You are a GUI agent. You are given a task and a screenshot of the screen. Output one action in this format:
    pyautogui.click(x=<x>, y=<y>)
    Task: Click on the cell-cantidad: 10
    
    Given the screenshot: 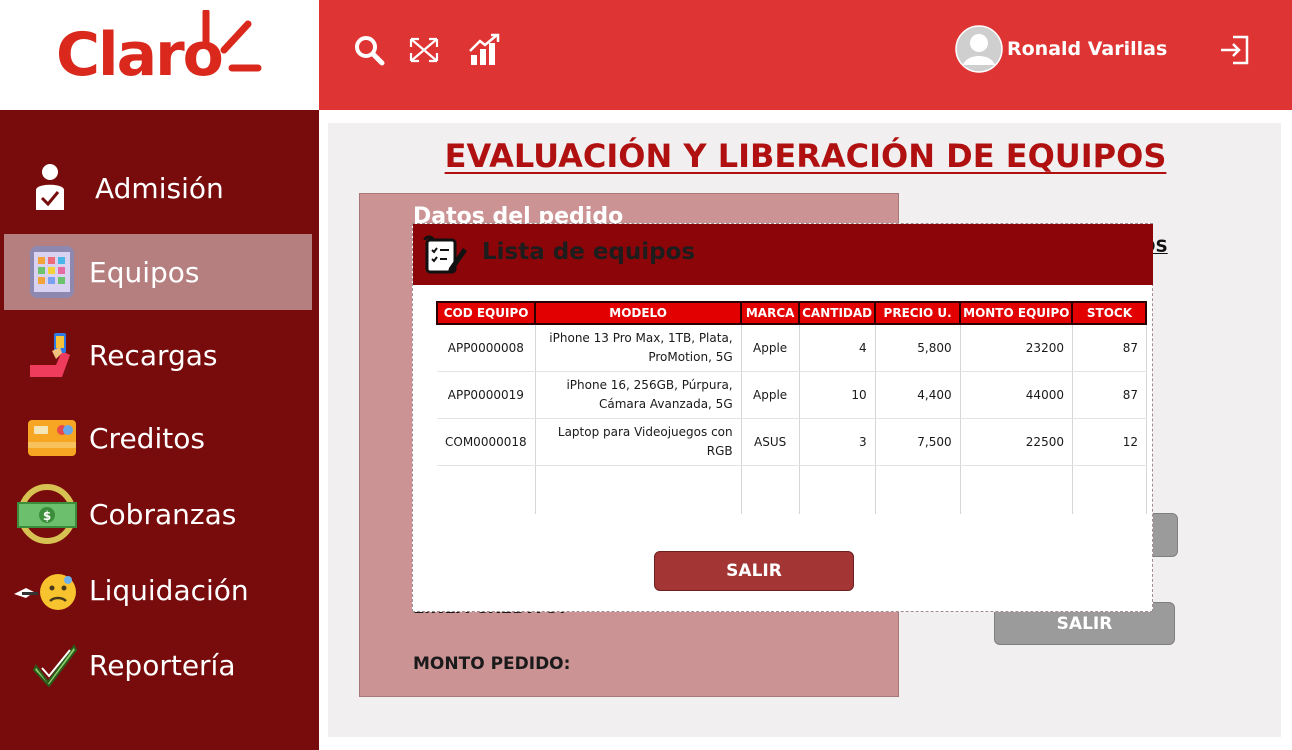 What is the action you would take?
    pyautogui.click(x=837, y=395)
    